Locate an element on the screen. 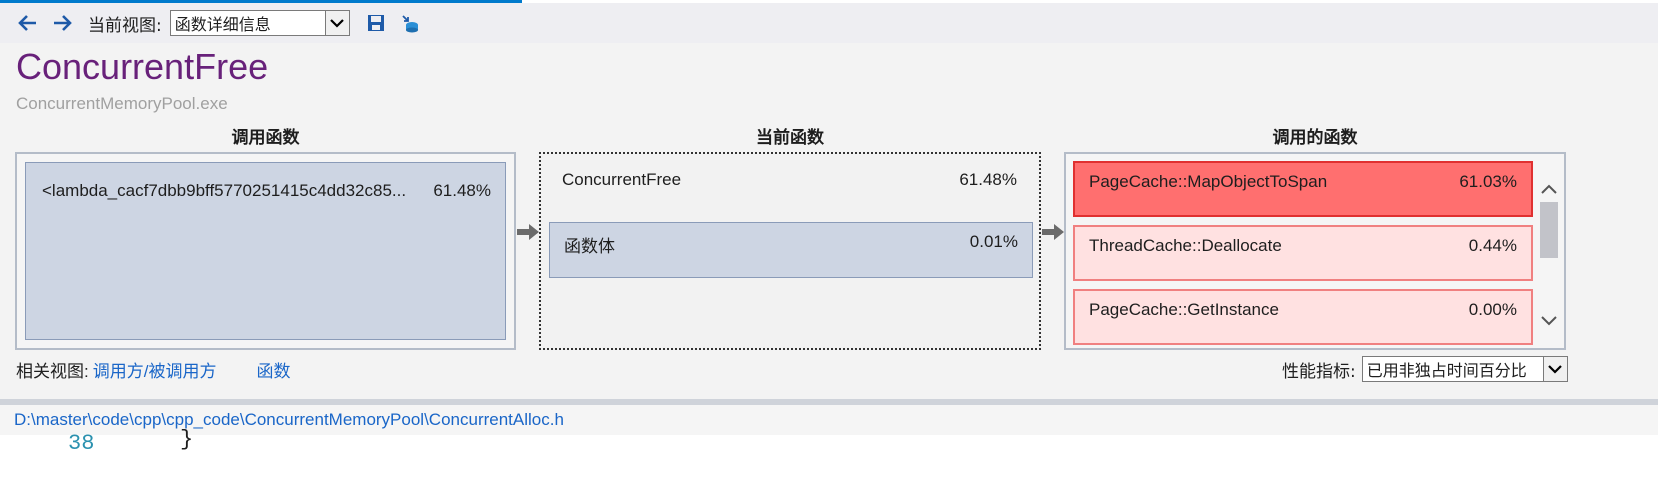 The height and width of the screenshot is (479, 1658). current-column-title: 当前函数 is located at coordinates (790, 138).